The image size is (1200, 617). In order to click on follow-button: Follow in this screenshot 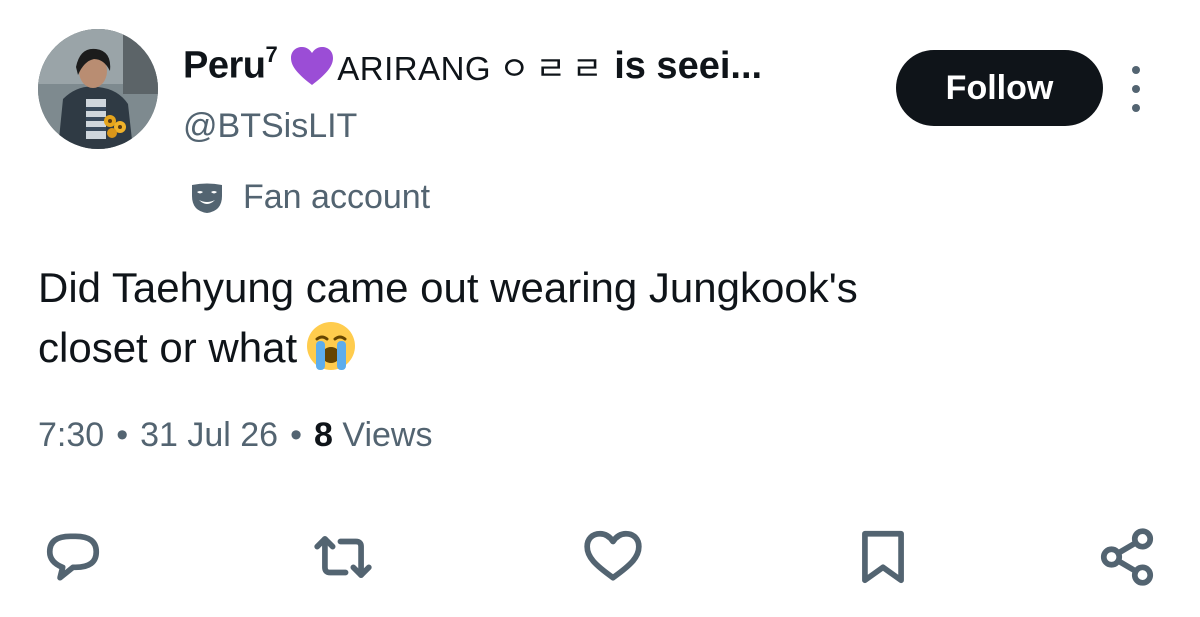, I will do `click(999, 88)`.